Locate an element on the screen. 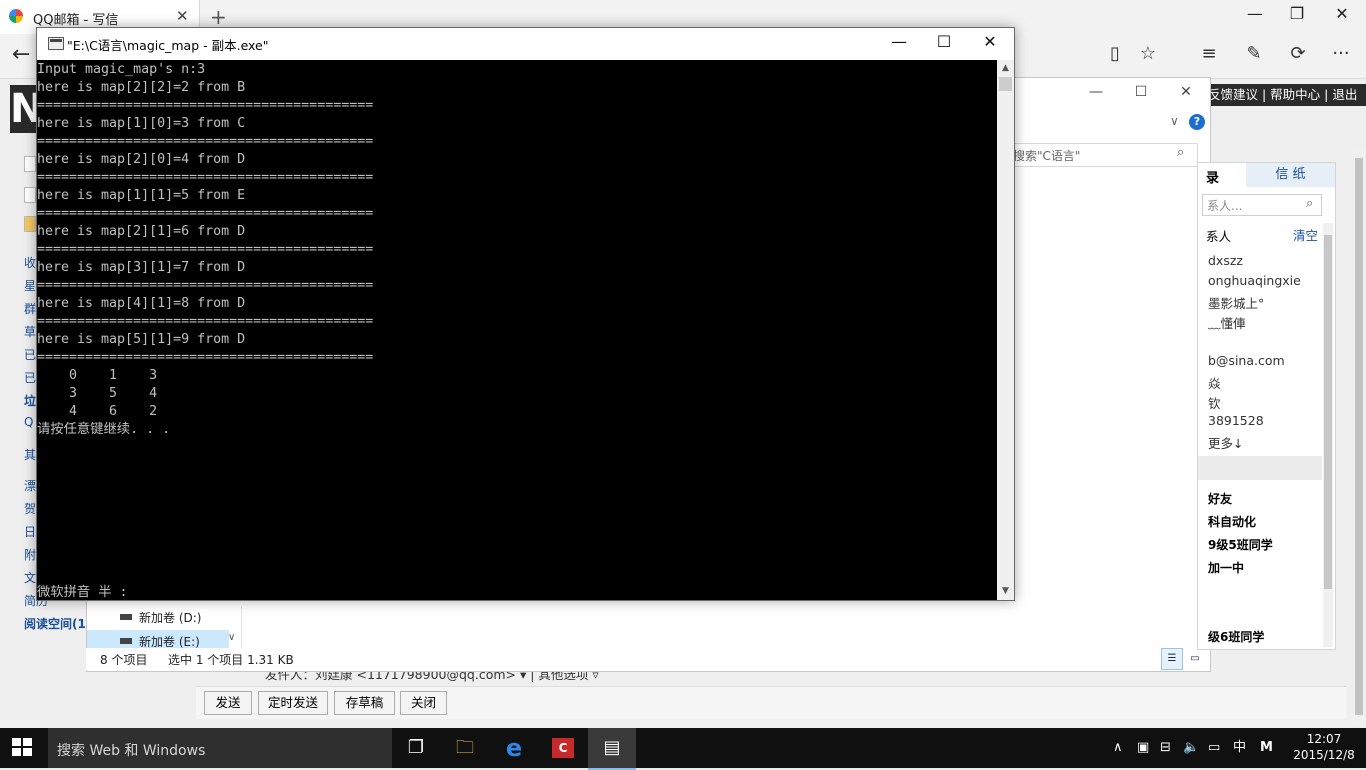 The image size is (1366, 770). explorer-close-button: ✕ is located at coordinates (1186, 92).